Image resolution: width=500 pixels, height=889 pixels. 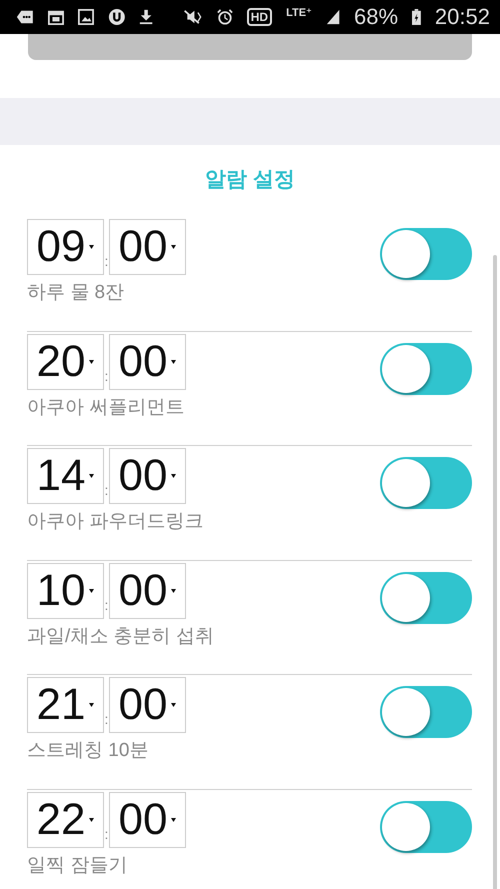 What do you see at coordinates (120, 636) in the screenshot?
I see `alarm-label: 과일/채소 충분히 섭취` at bounding box center [120, 636].